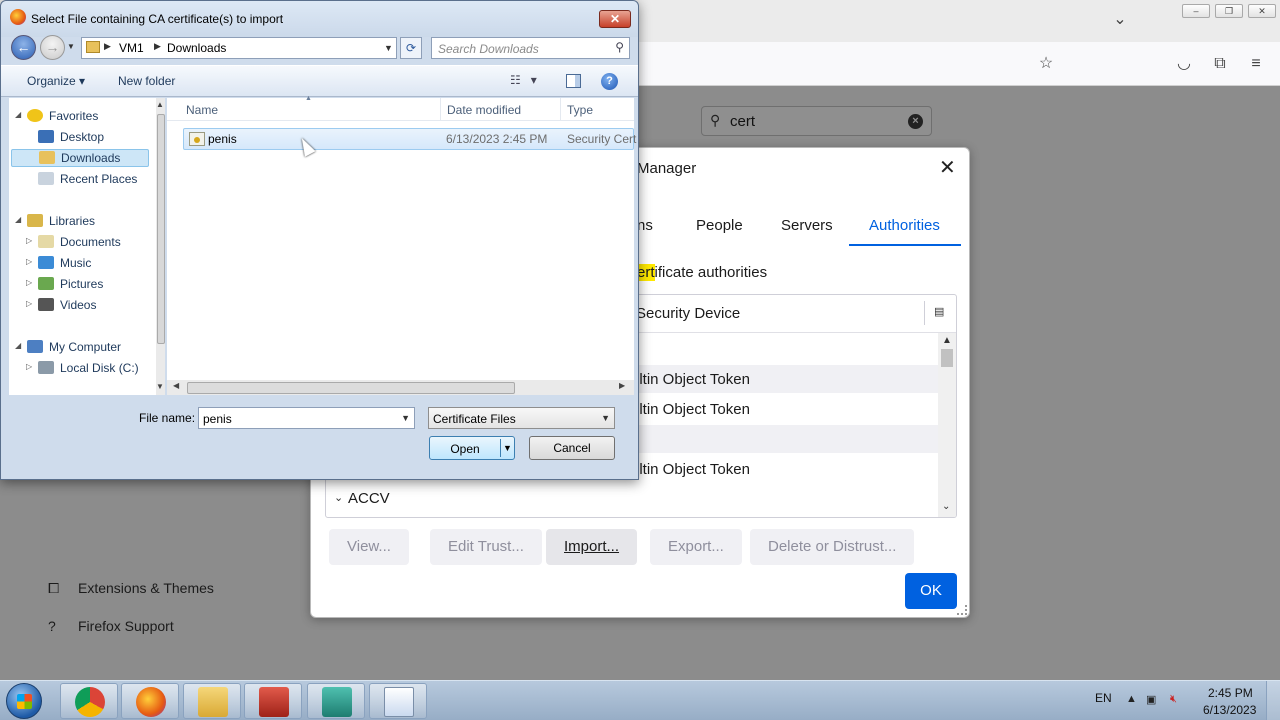  I want to click on taskbar-chrome, so click(89, 701).